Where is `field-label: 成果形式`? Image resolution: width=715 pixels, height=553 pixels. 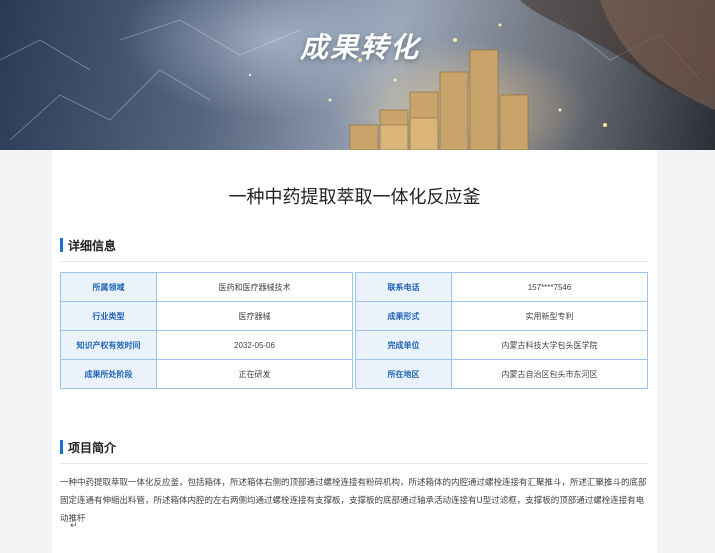
field-label: 成果形式 is located at coordinates (403, 316).